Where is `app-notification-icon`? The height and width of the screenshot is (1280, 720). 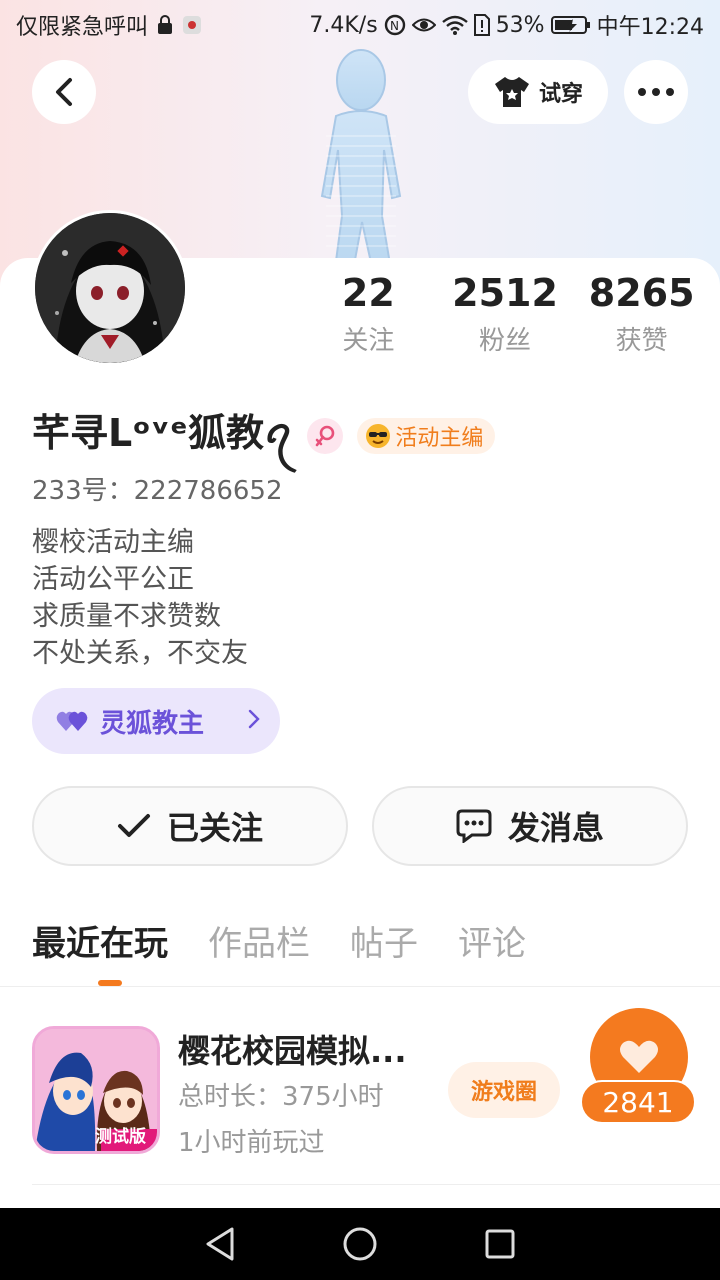 app-notification-icon is located at coordinates (192, 25).